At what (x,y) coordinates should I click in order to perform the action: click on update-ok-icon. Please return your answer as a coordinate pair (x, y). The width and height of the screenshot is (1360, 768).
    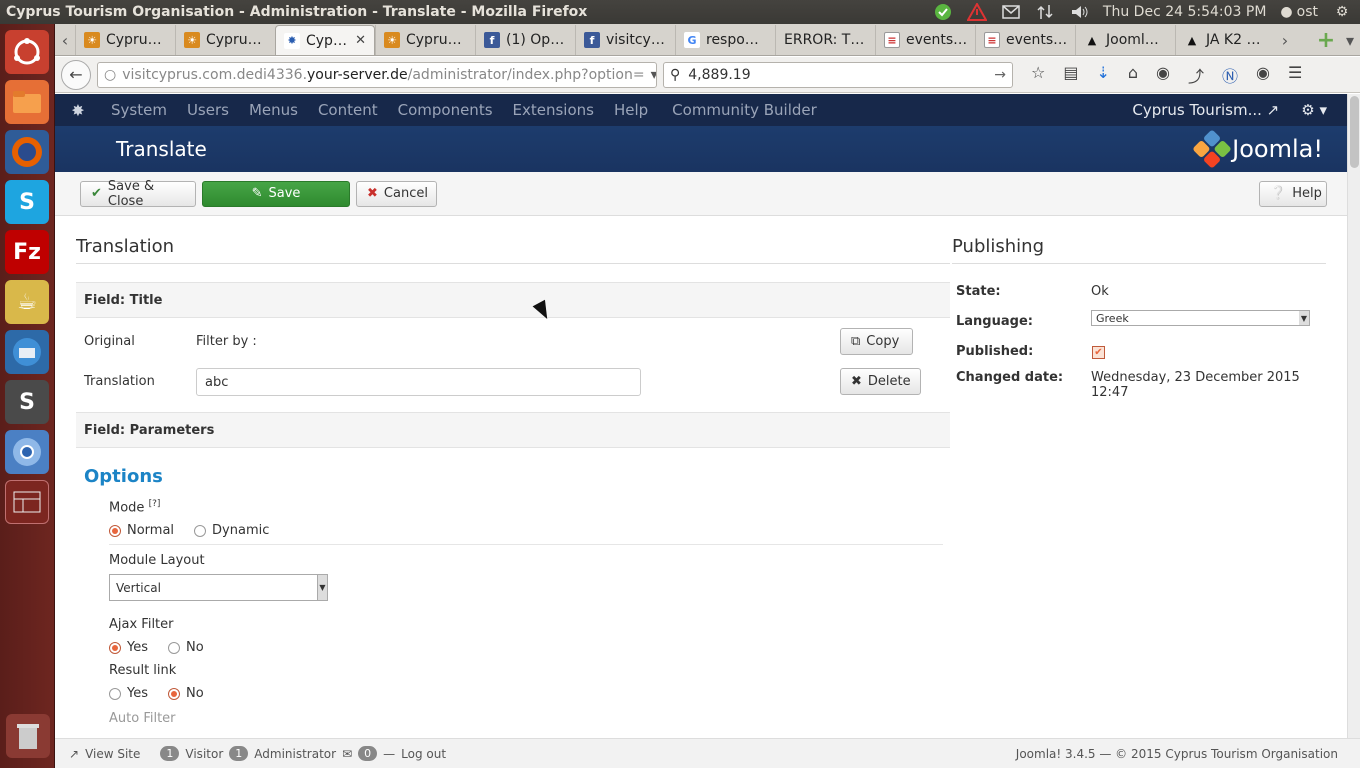
    Looking at the image, I should click on (943, 12).